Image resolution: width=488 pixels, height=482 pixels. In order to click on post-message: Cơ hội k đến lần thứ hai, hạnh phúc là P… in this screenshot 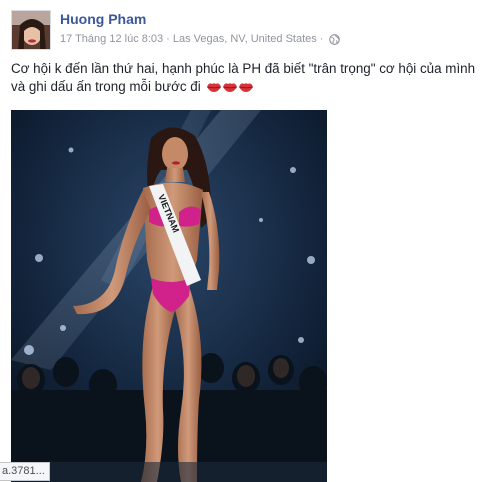, I will do `click(246, 78)`.